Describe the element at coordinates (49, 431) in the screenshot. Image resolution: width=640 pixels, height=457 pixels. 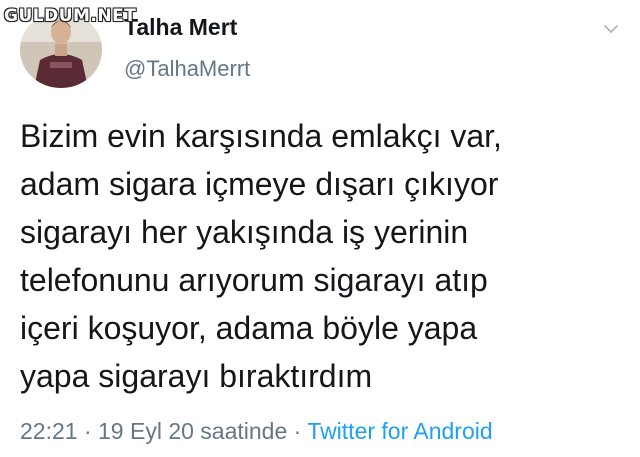
I see `tweet-time: 22:21` at that location.